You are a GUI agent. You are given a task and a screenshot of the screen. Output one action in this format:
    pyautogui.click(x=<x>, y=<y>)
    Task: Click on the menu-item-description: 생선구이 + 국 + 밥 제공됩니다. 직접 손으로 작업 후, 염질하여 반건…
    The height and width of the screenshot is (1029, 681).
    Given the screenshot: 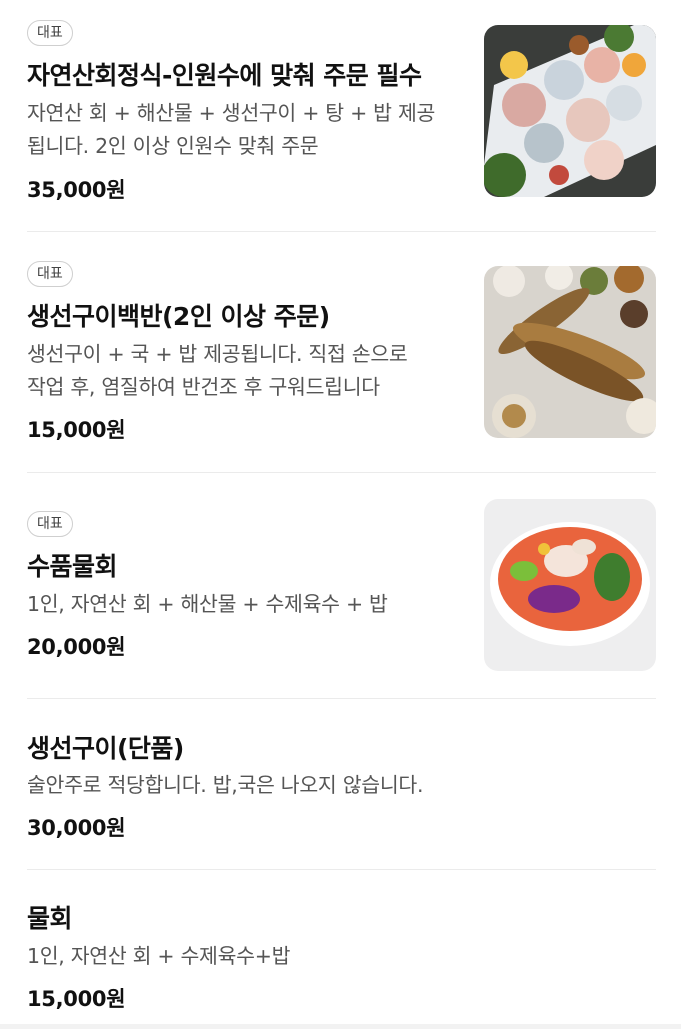 What is the action you would take?
    pyautogui.click(x=217, y=371)
    